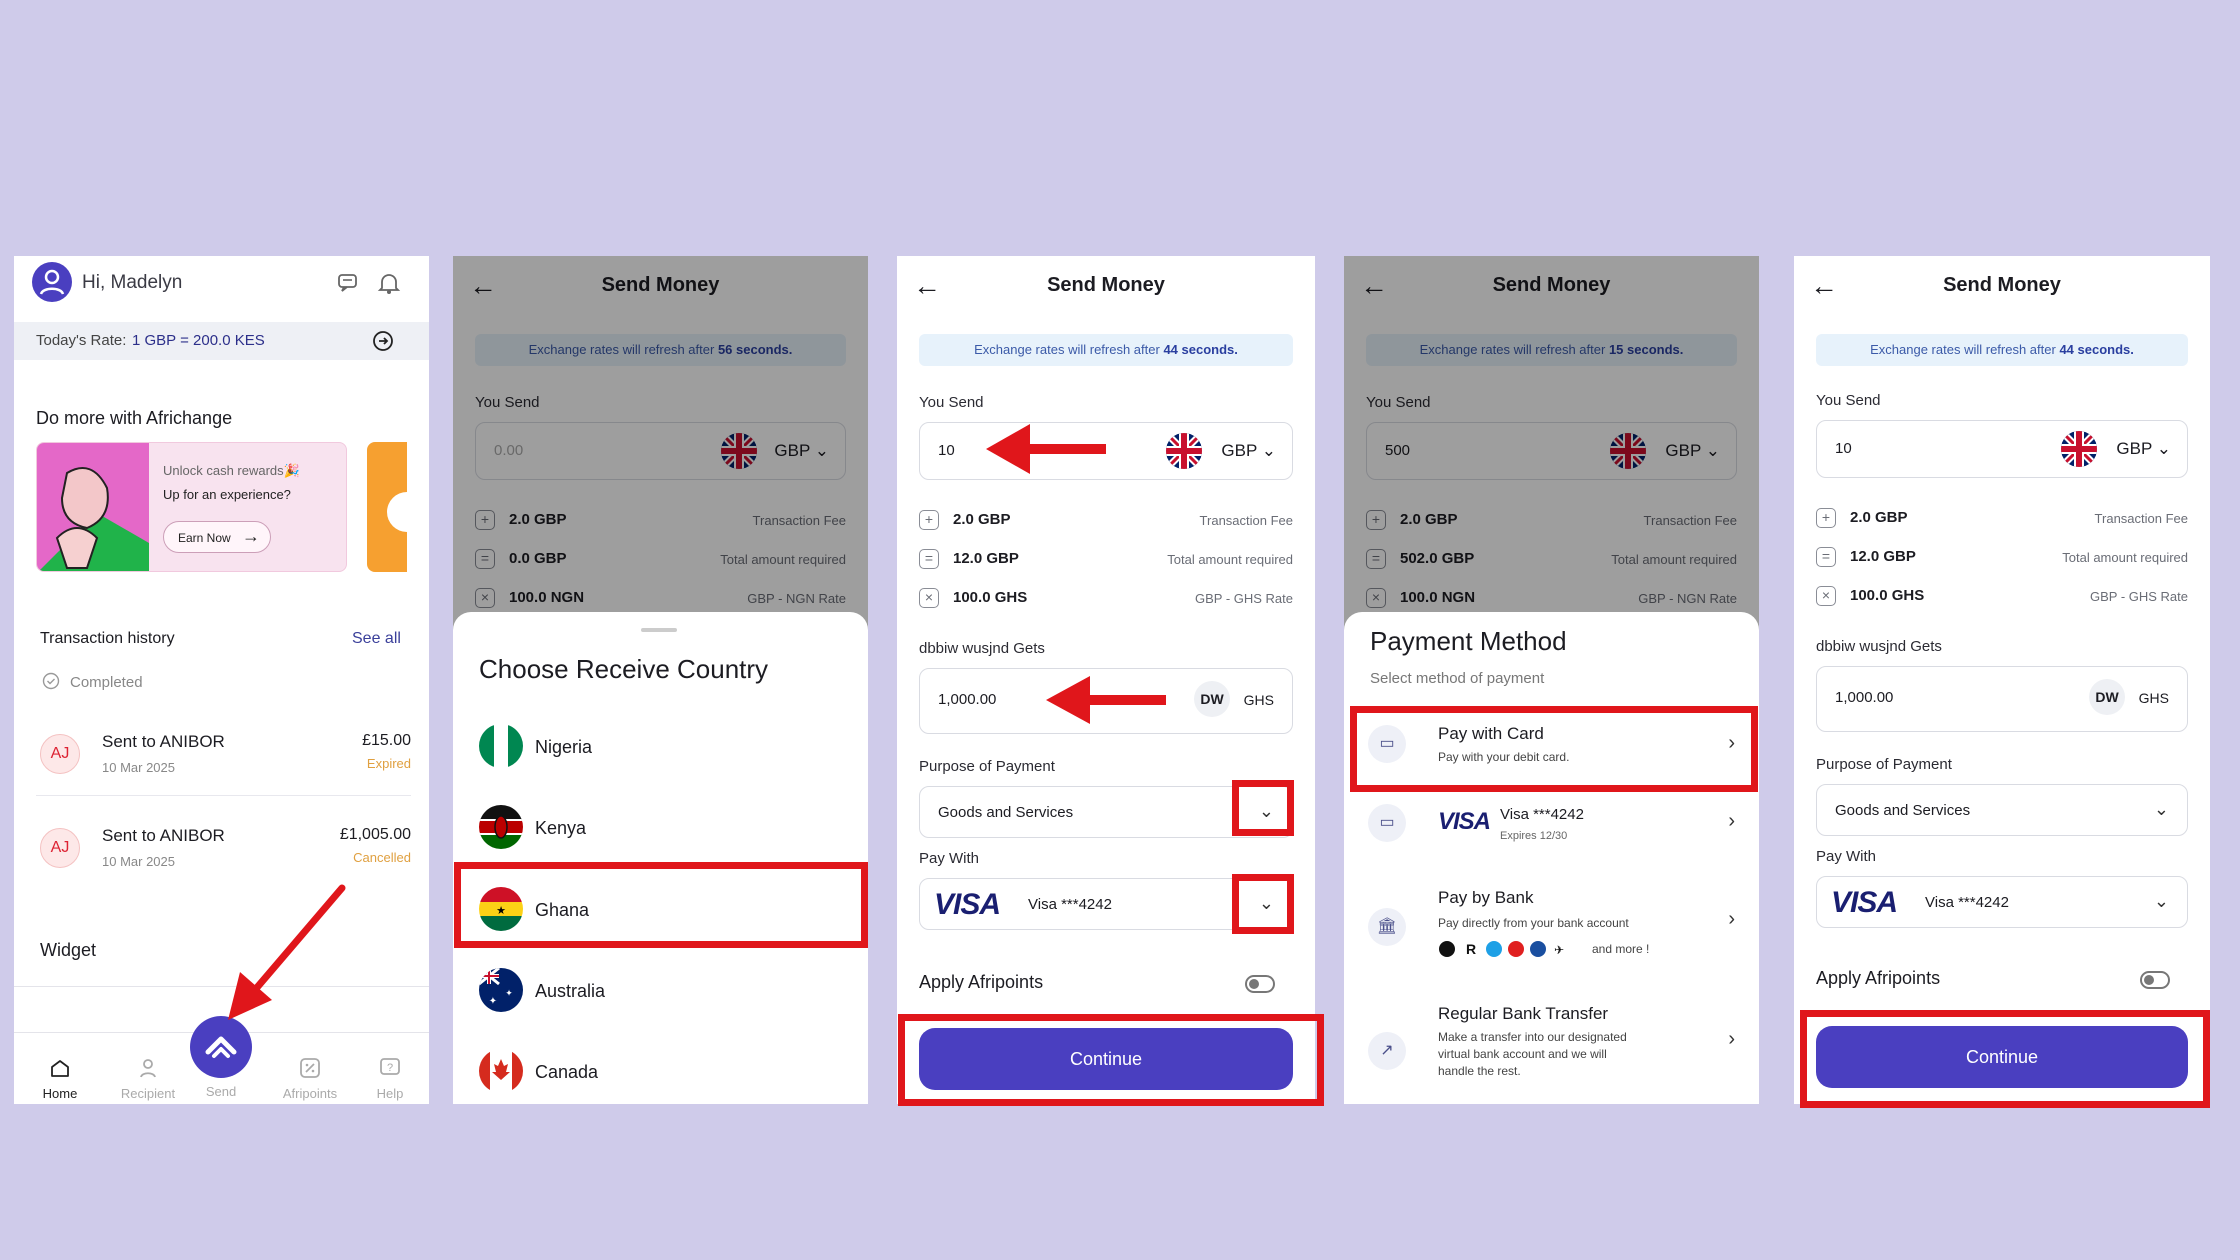  I want to click on history-title: Transaction history, so click(107, 638).